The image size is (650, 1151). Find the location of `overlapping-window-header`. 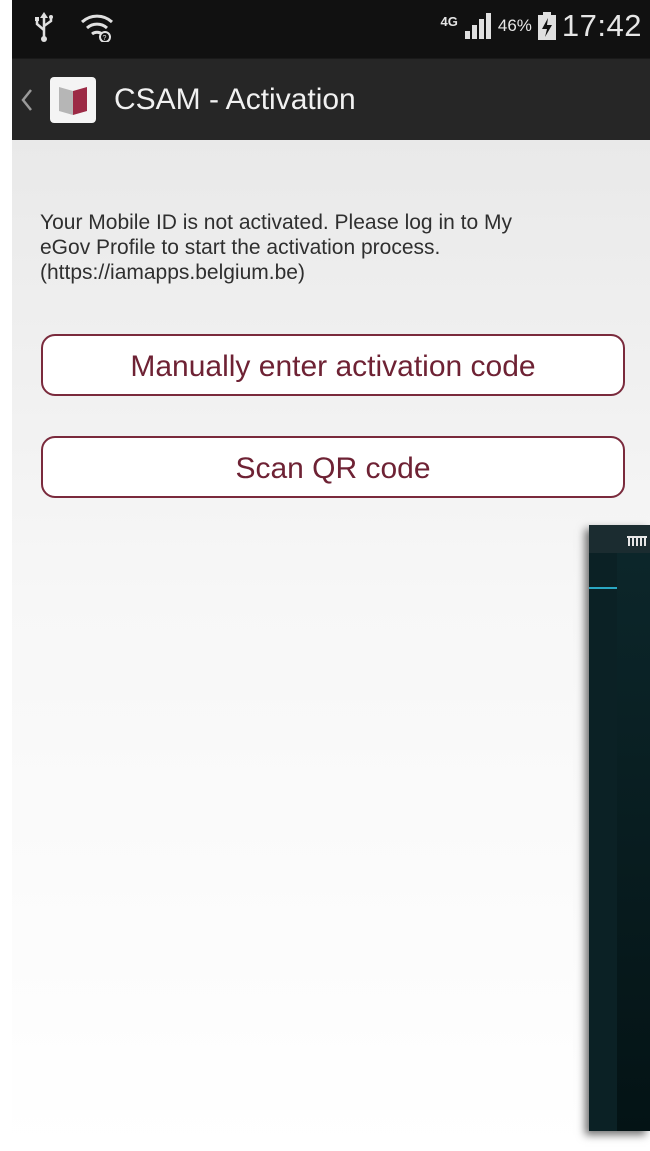

overlapping-window-header is located at coordinates (619, 539).